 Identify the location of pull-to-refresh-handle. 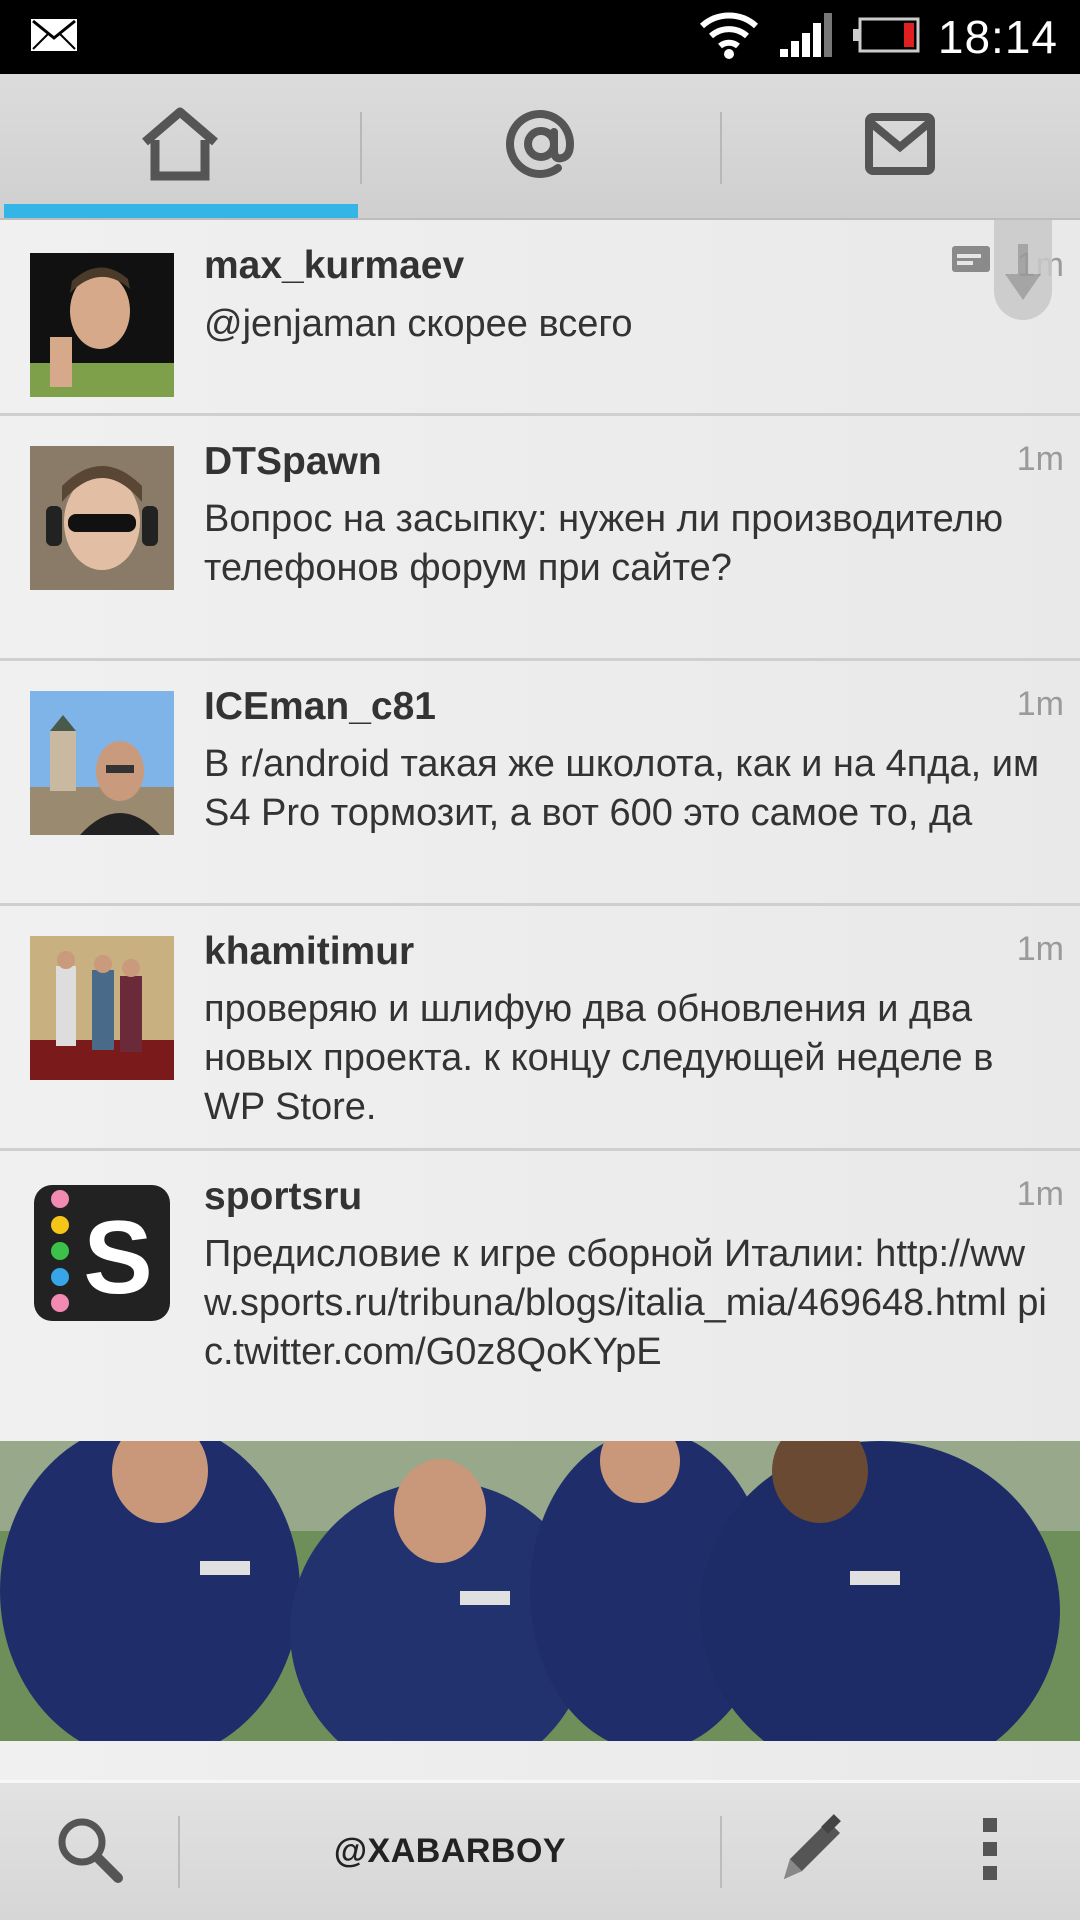
(1023, 270).